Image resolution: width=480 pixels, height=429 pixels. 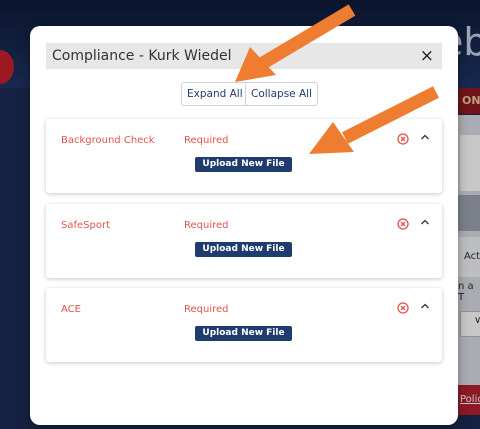 I want to click on annotation-arrows, so click(x=337, y=79).